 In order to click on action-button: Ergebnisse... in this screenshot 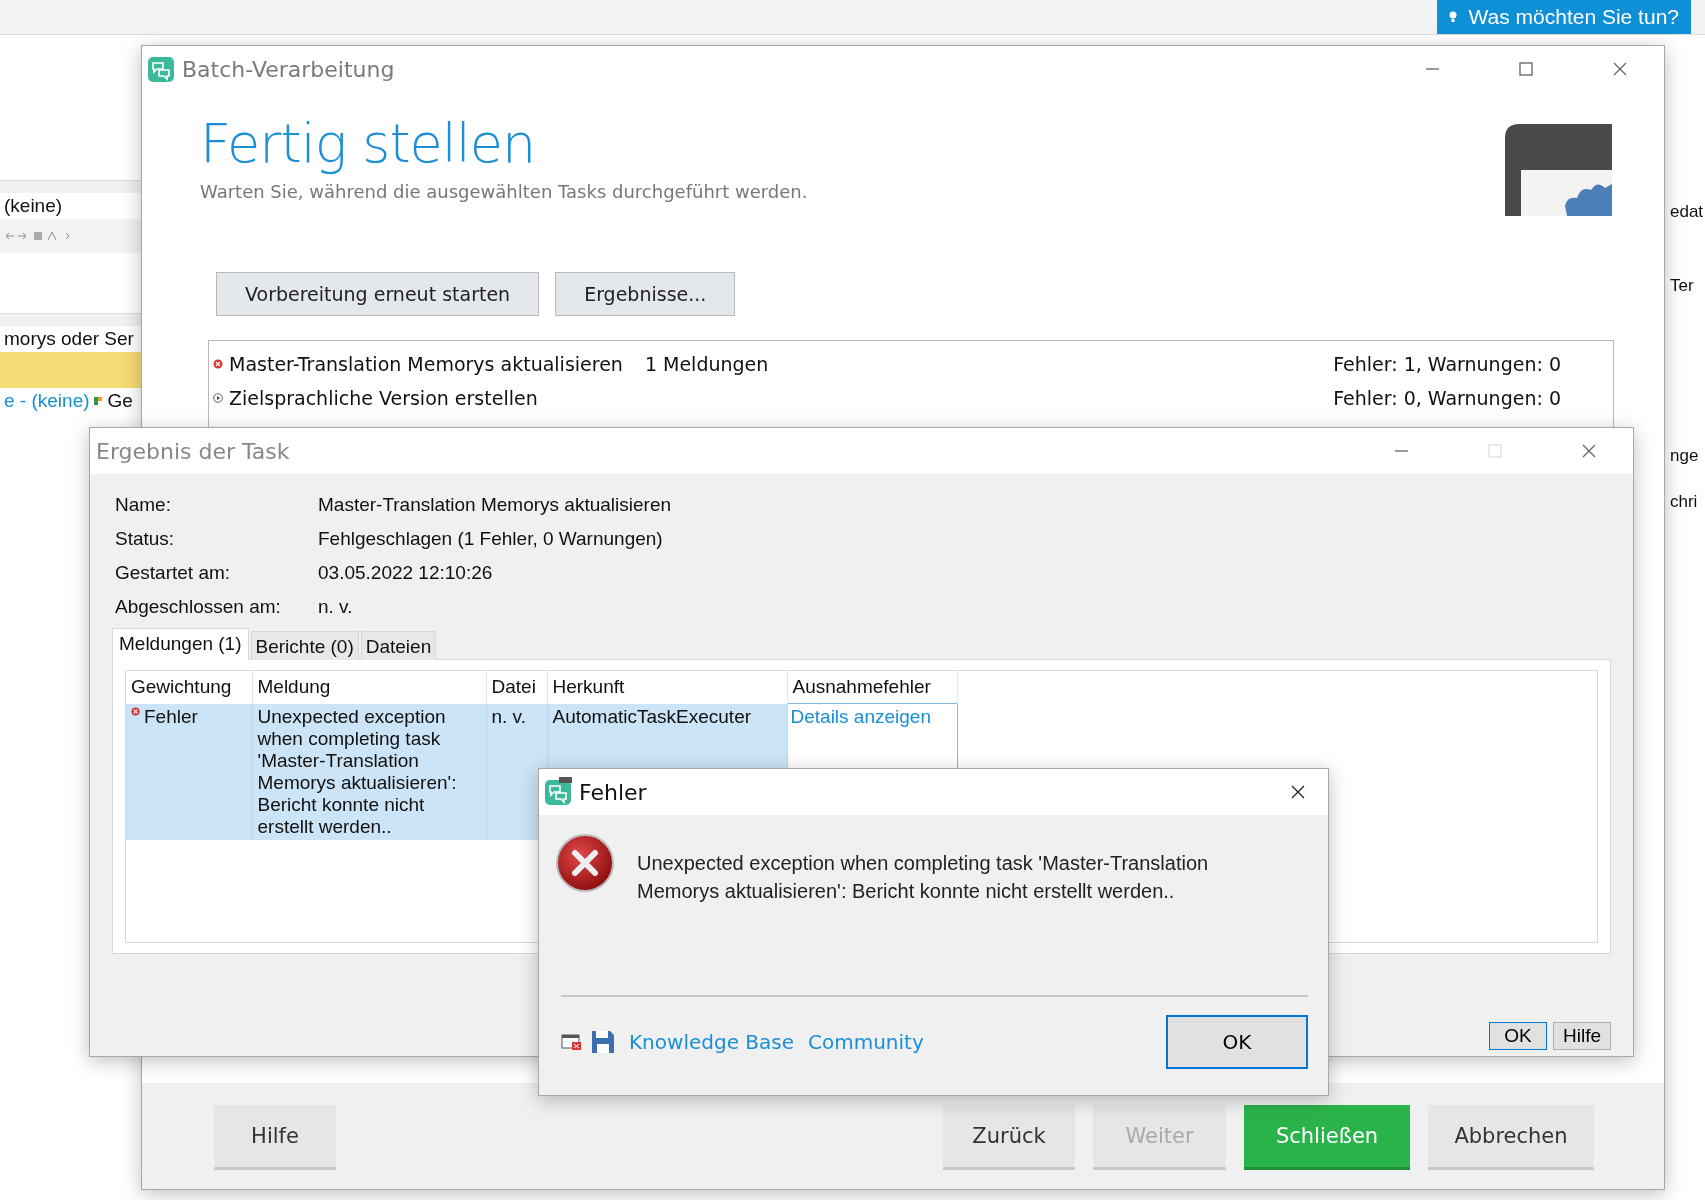, I will do `click(645, 294)`.